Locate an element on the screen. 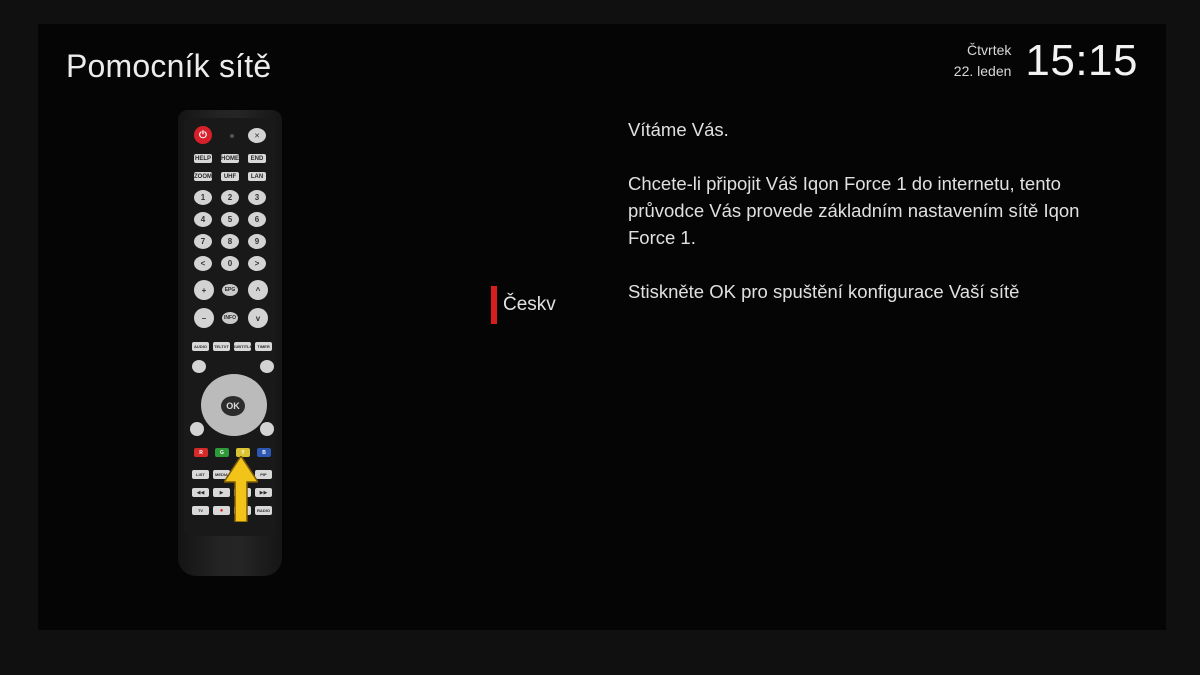 This screenshot has width=1200, height=675. uhf-button: UHF is located at coordinates (230, 176).